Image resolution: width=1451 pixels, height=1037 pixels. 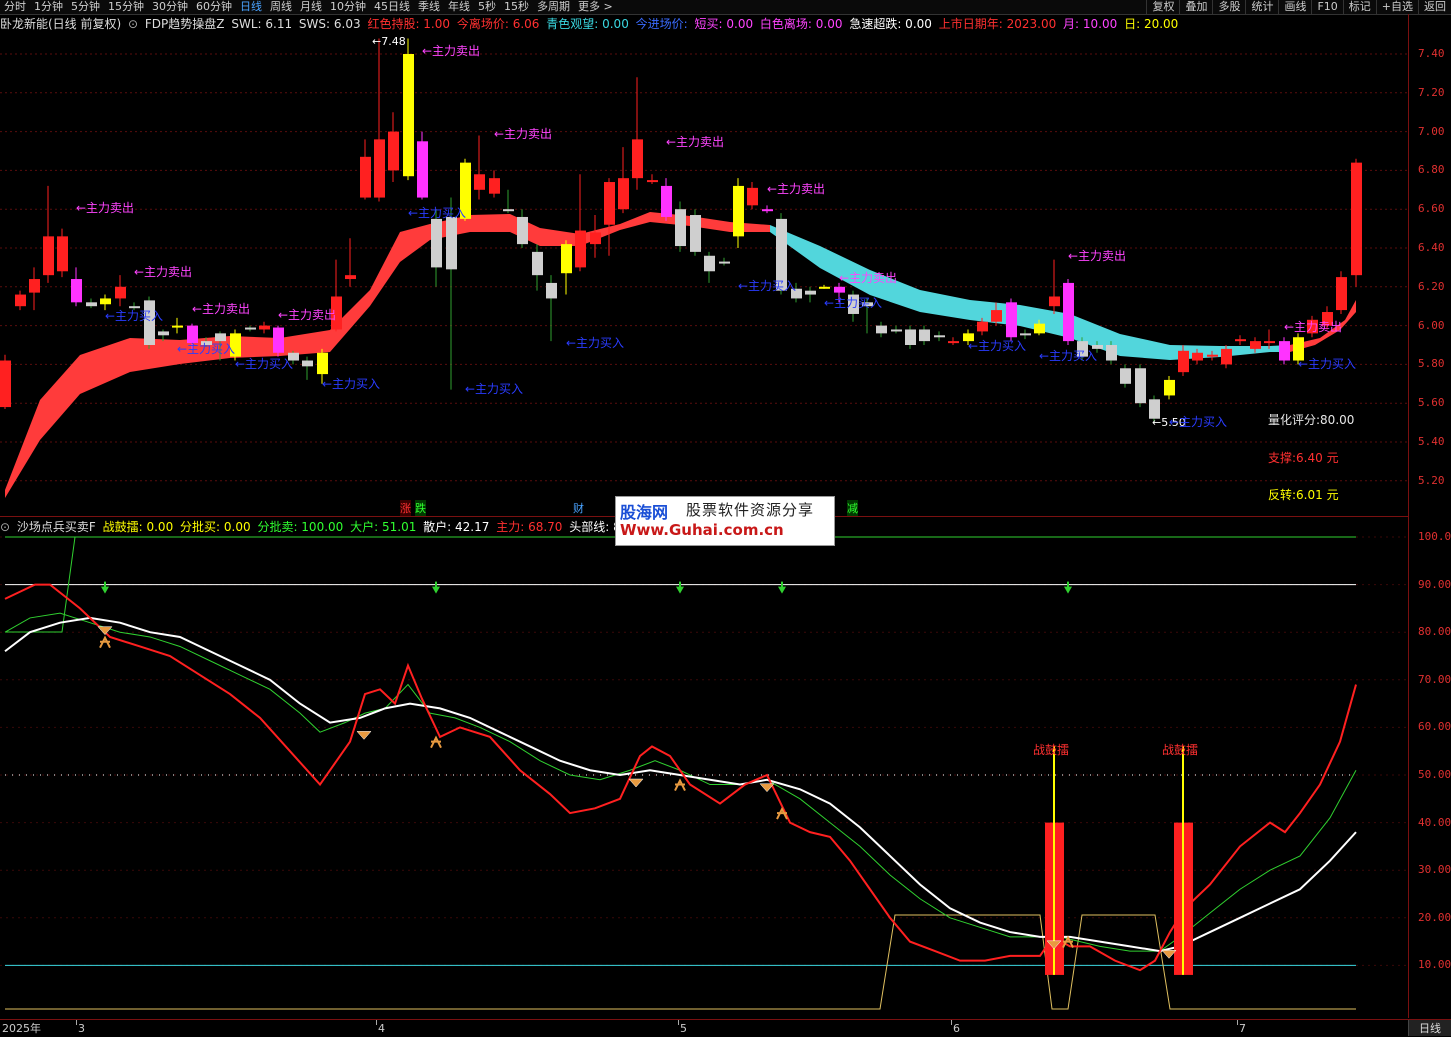 What do you see at coordinates (81, 1028) in the screenshot?
I see `month-label: 3` at bounding box center [81, 1028].